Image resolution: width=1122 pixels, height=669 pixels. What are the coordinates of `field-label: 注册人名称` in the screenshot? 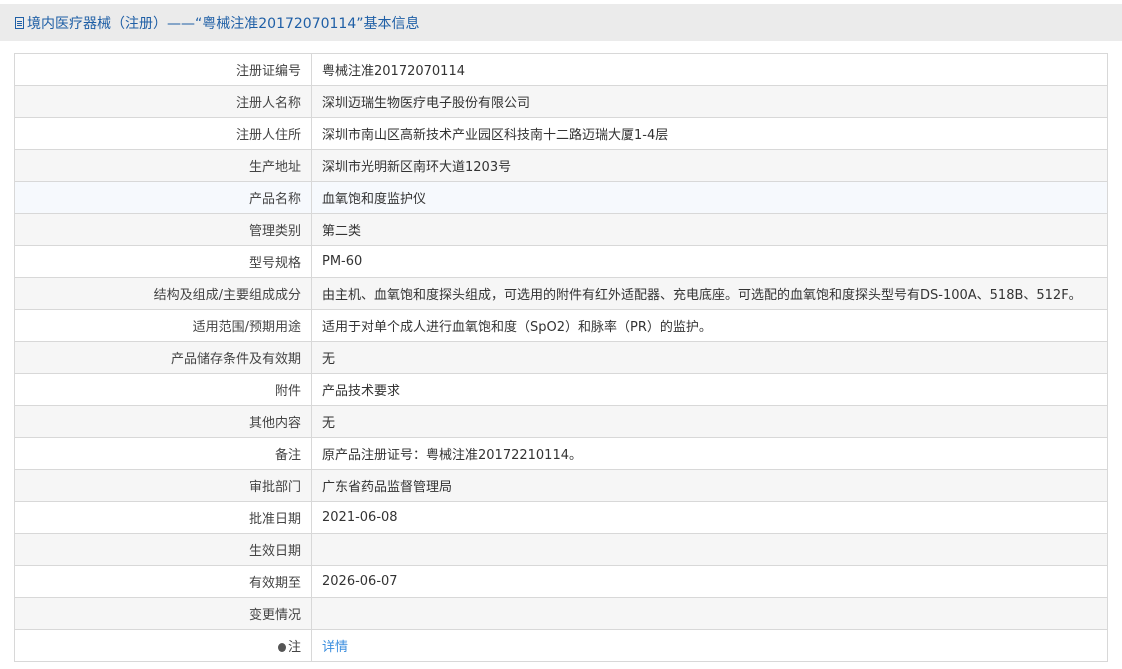 It's located at (163, 101).